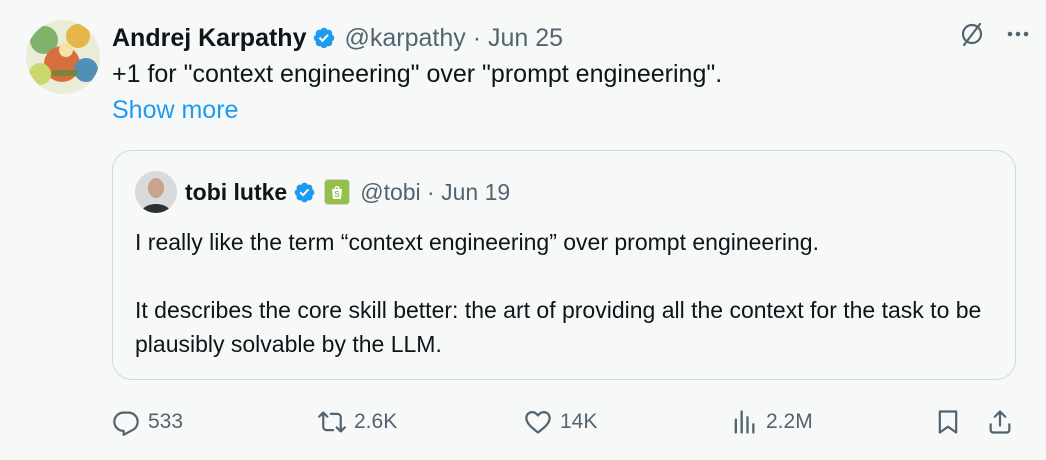 This screenshot has width=1046, height=460. I want to click on analytics-icon, so click(744, 422).